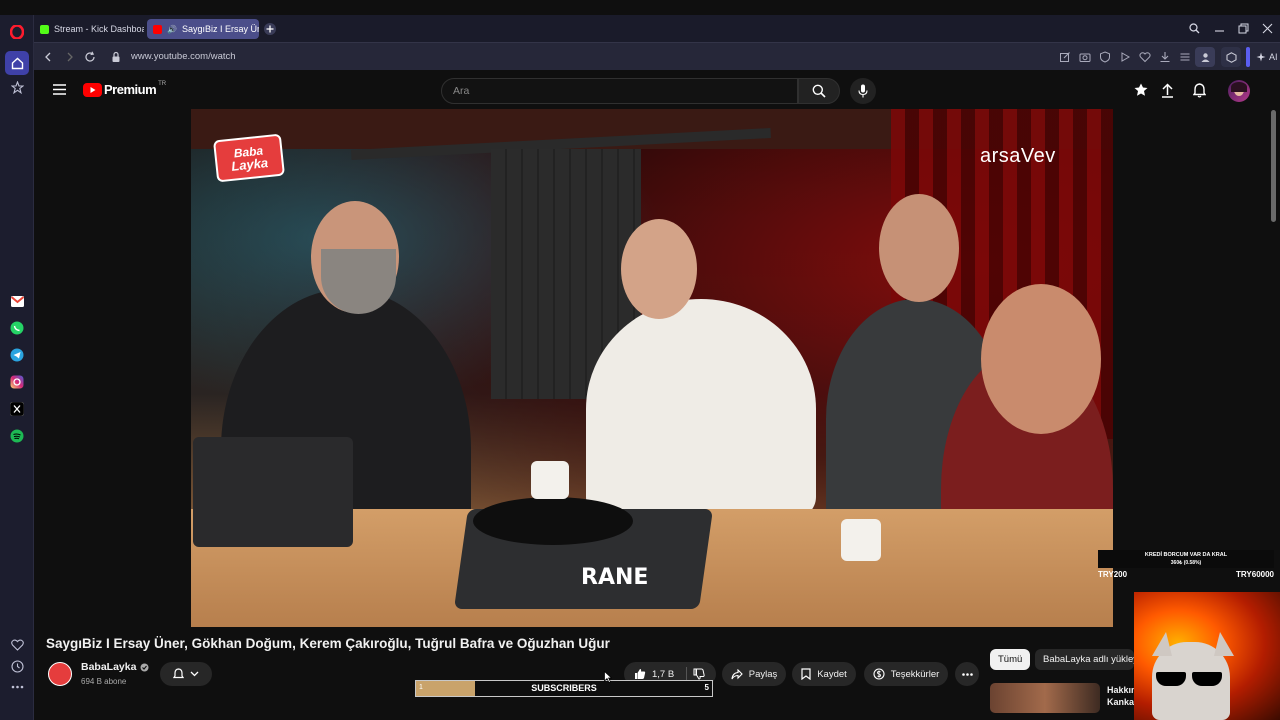 The image size is (1280, 720). What do you see at coordinates (17, 666) in the screenshot?
I see `history-icon` at bounding box center [17, 666].